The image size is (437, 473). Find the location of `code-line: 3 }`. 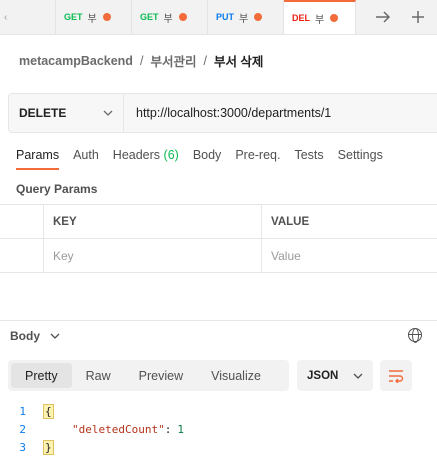

code-line: 3 } is located at coordinates (92, 447).